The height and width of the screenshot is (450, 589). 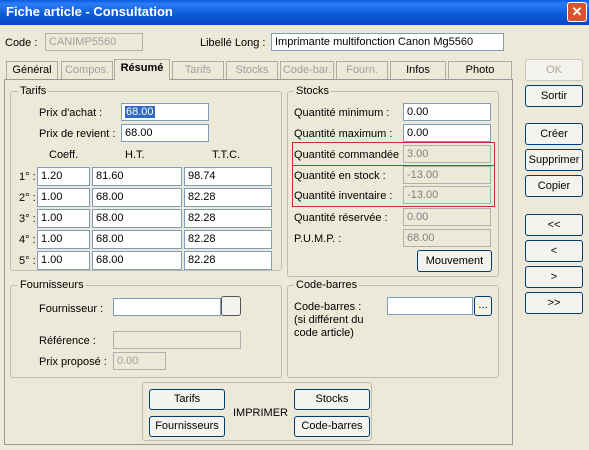 I want to click on libelle-field: Imprimante multifonction Canon Mg5560, so click(x=387, y=42).